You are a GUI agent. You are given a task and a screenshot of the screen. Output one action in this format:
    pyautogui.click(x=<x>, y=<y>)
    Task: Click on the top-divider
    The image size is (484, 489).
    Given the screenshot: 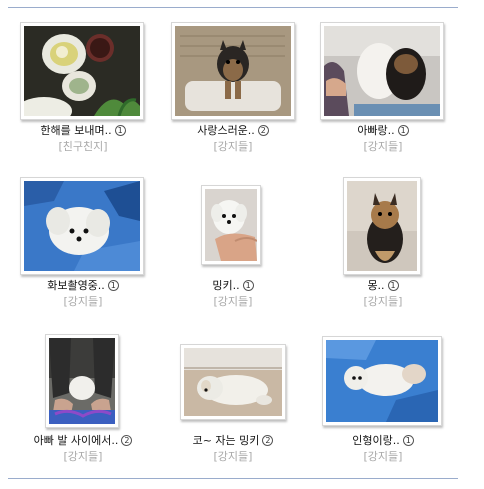 What is the action you would take?
    pyautogui.click(x=233, y=7)
    